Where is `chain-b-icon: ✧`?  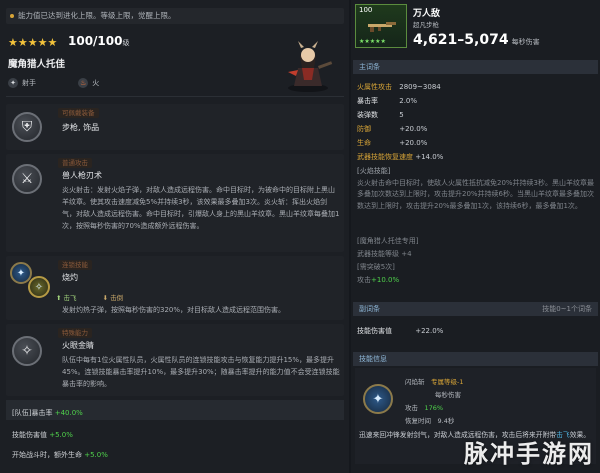 chain-b-icon: ✧ is located at coordinates (39, 287).